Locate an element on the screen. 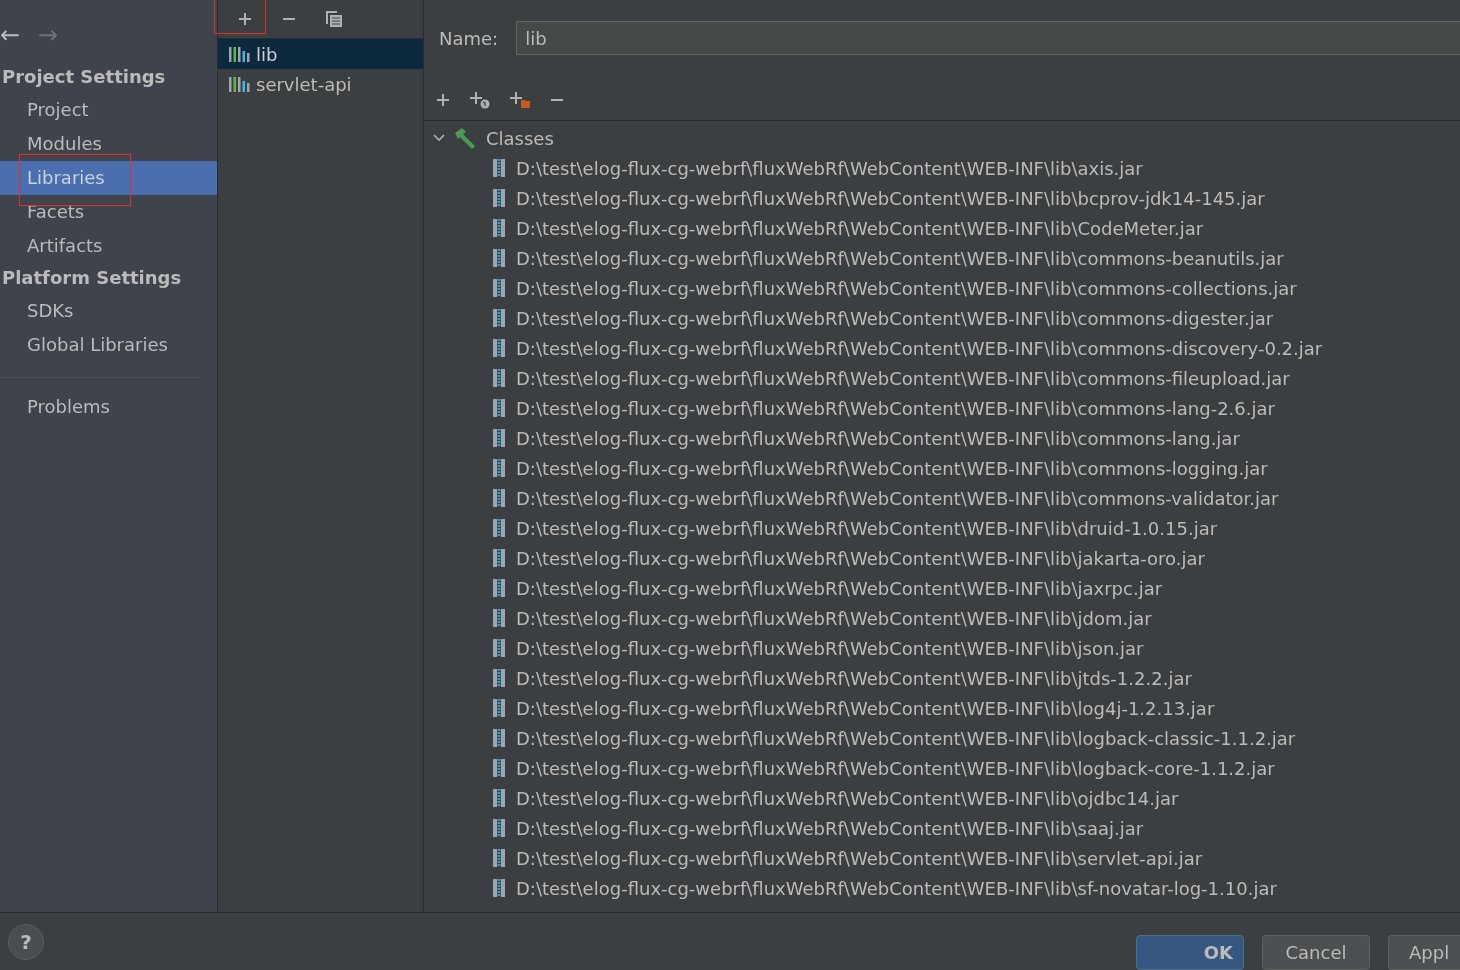 The width and height of the screenshot is (1460, 970). sidebar-item: Global Libraries is located at coordinates (108, 345).